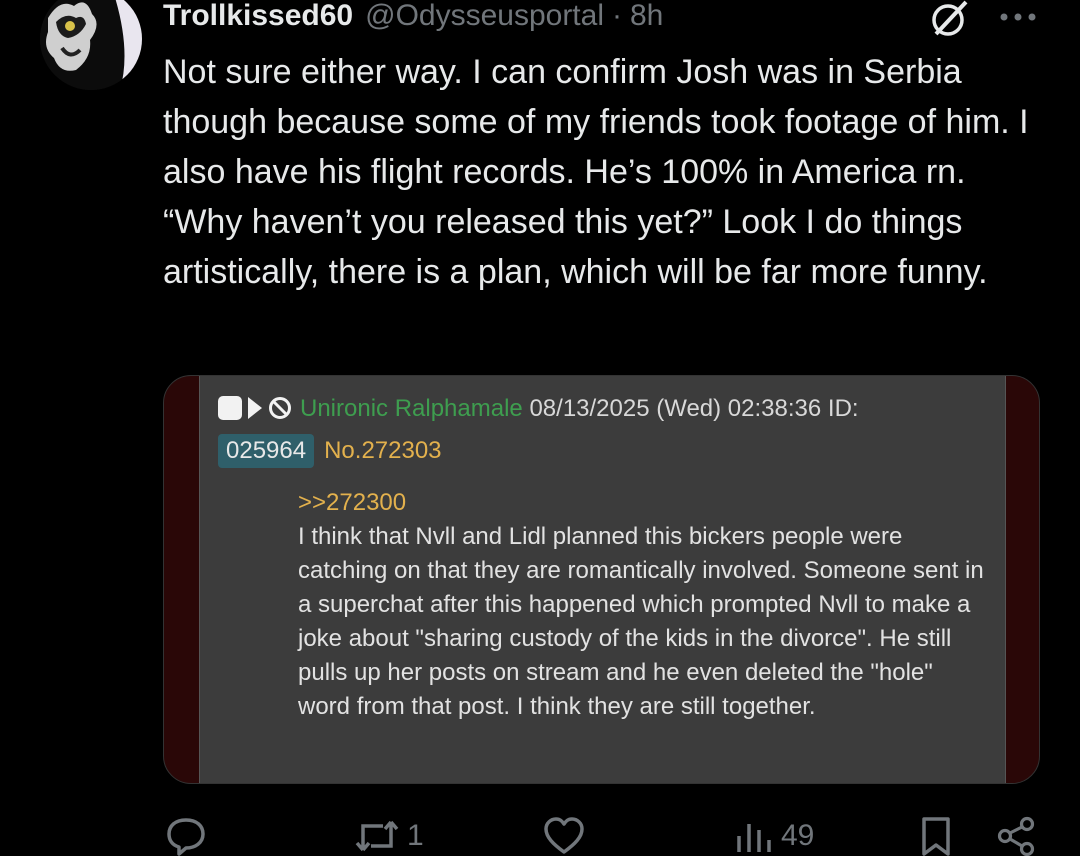 The image size is (1080, 856). I want to click on post-checkbox, so click(230, 408).